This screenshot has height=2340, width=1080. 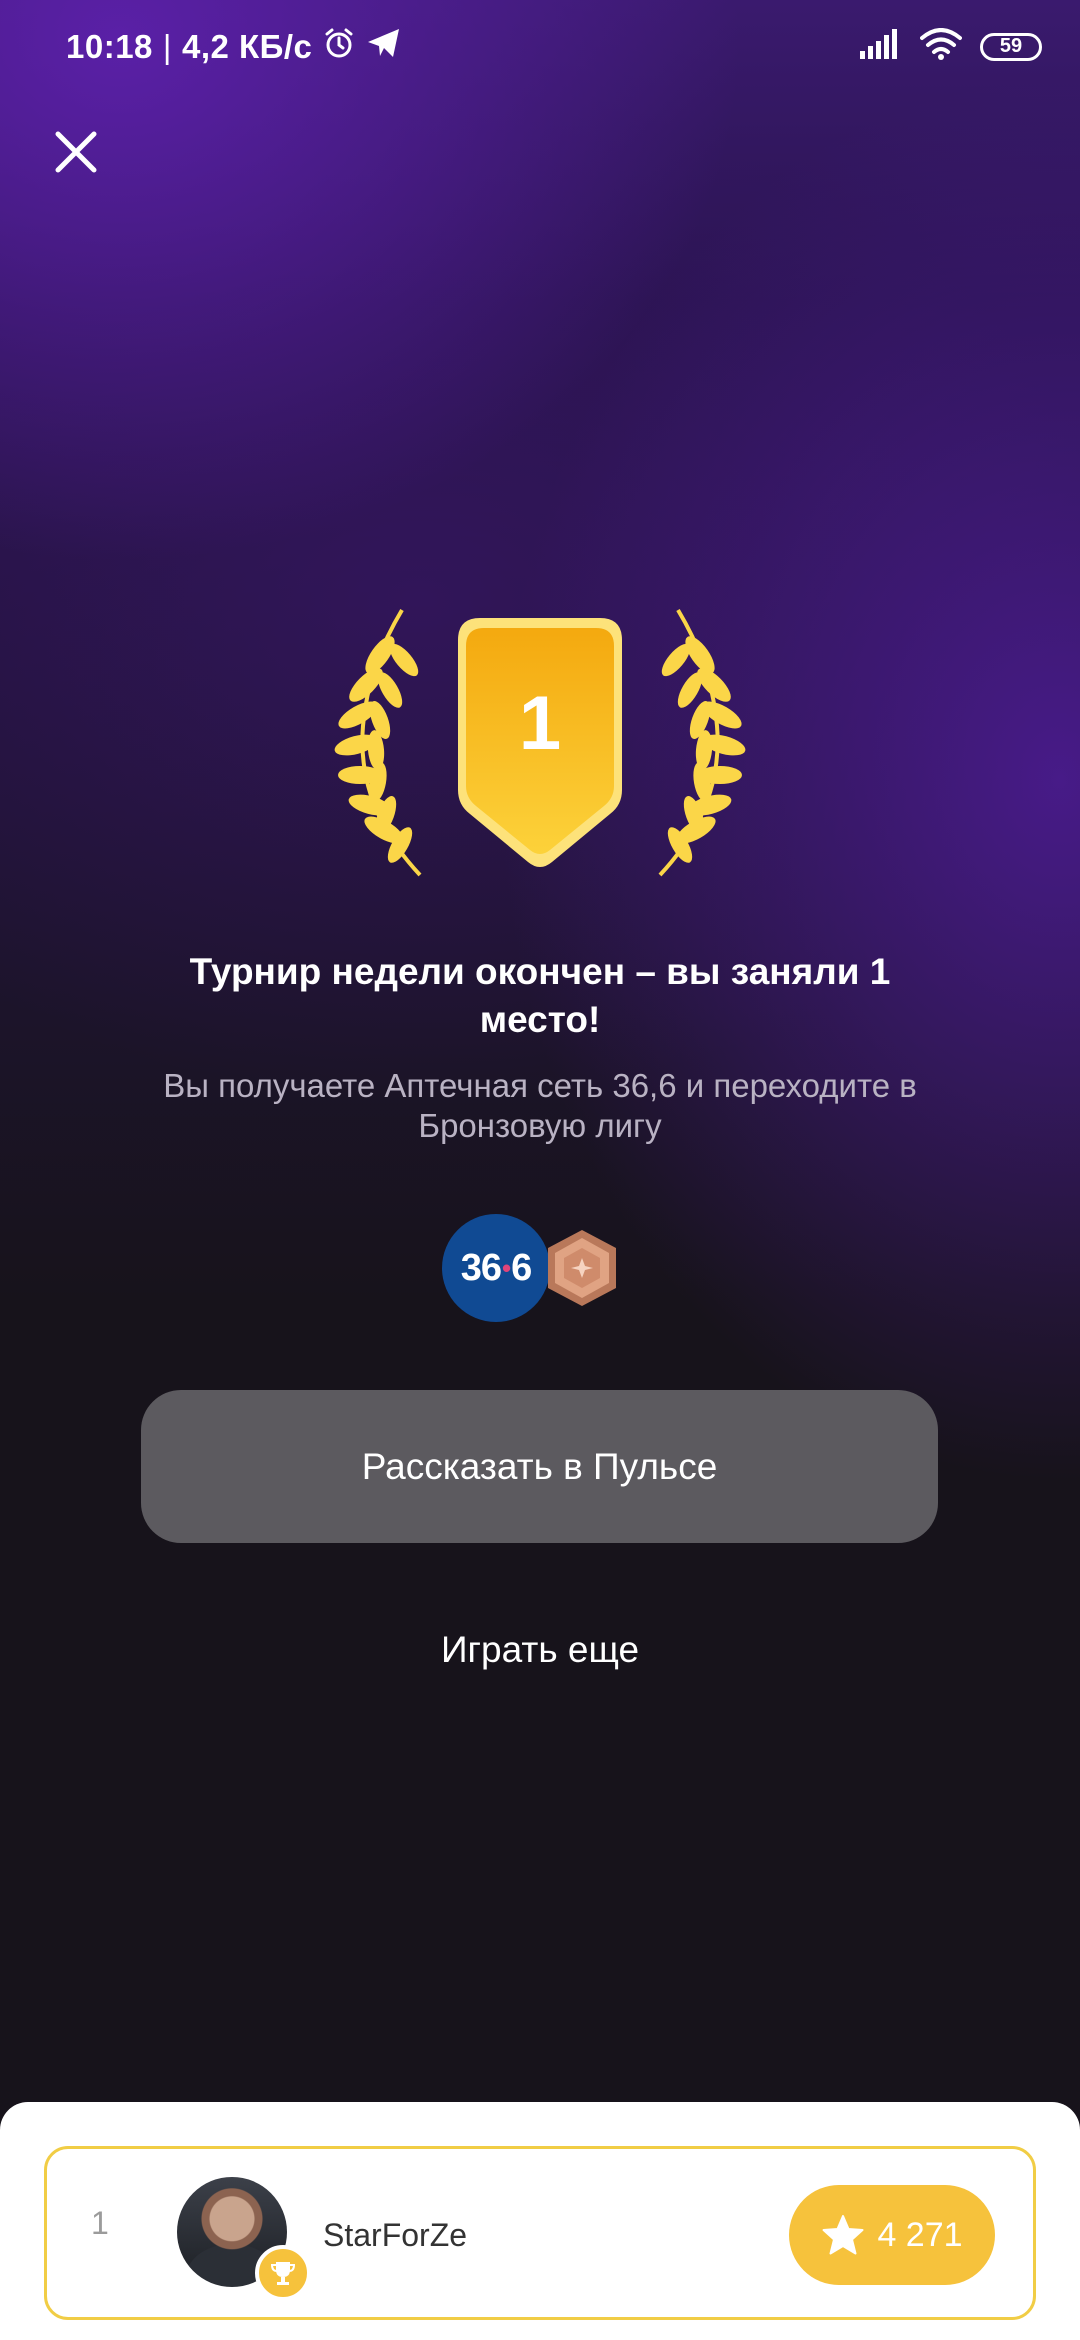 What do you see at coordinates (540, 723) in the screenshot?
I see `medal-place-number: 1` at bounding box center [540, 723].